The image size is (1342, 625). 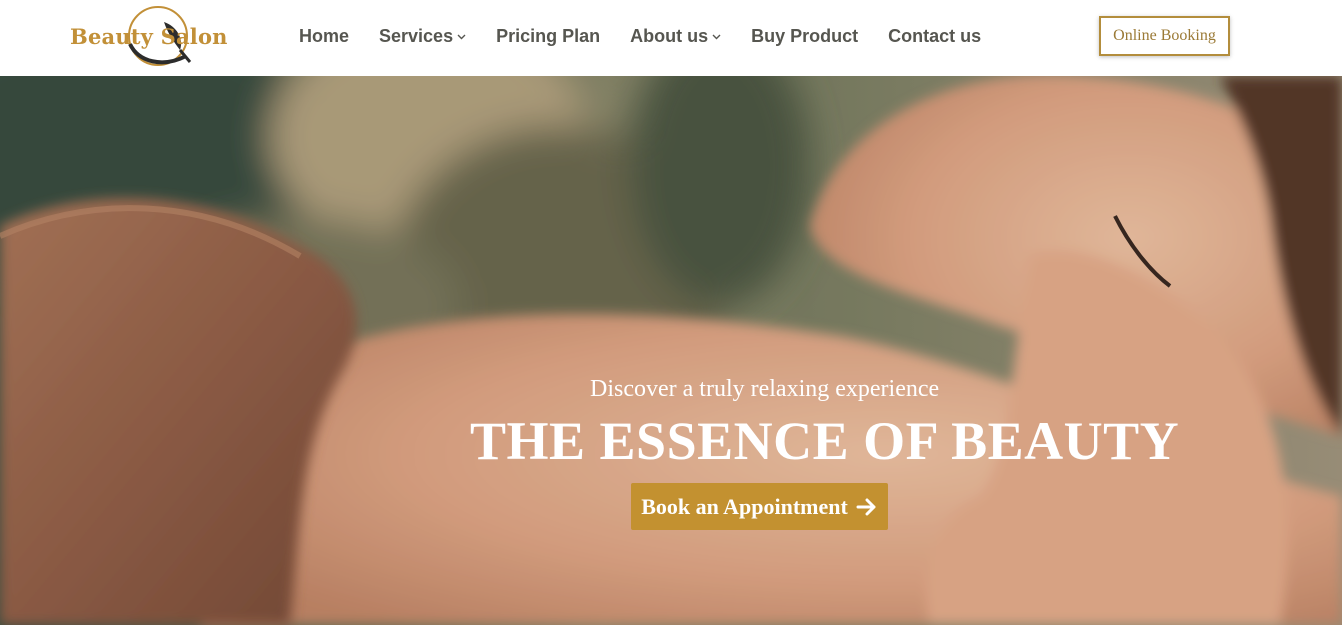 I want to click on nav-item-label: Home, so click(x=324, y=36).